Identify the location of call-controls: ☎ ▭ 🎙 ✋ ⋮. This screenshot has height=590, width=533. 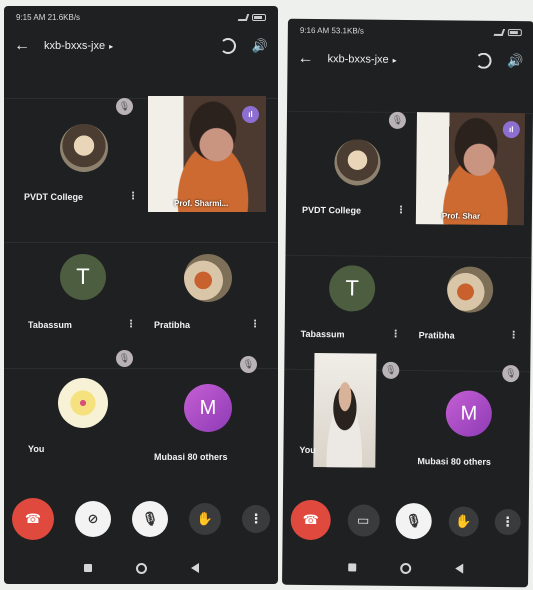
(406, 521).